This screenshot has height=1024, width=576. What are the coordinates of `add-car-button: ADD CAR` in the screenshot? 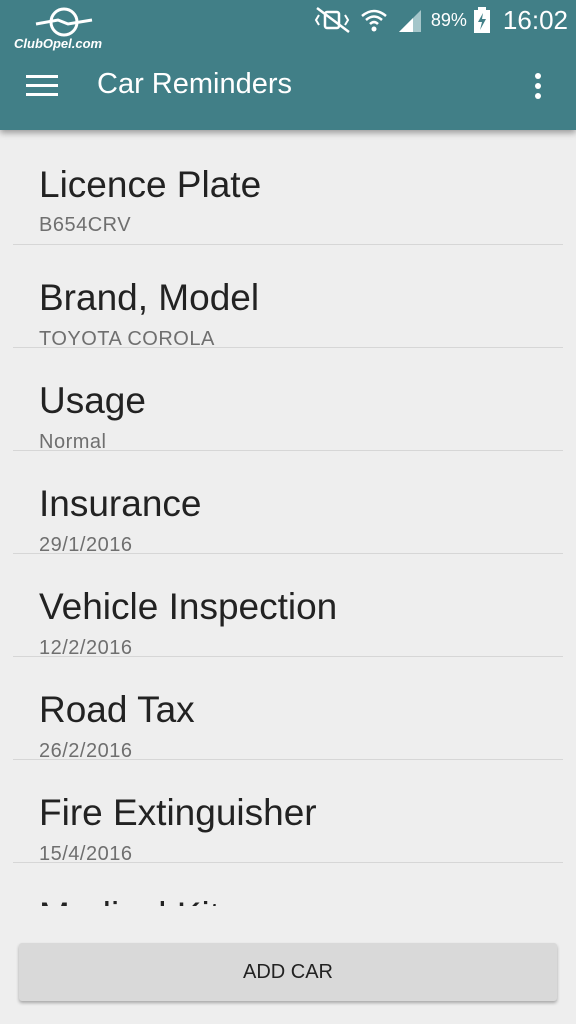 It's located at (288, 972).